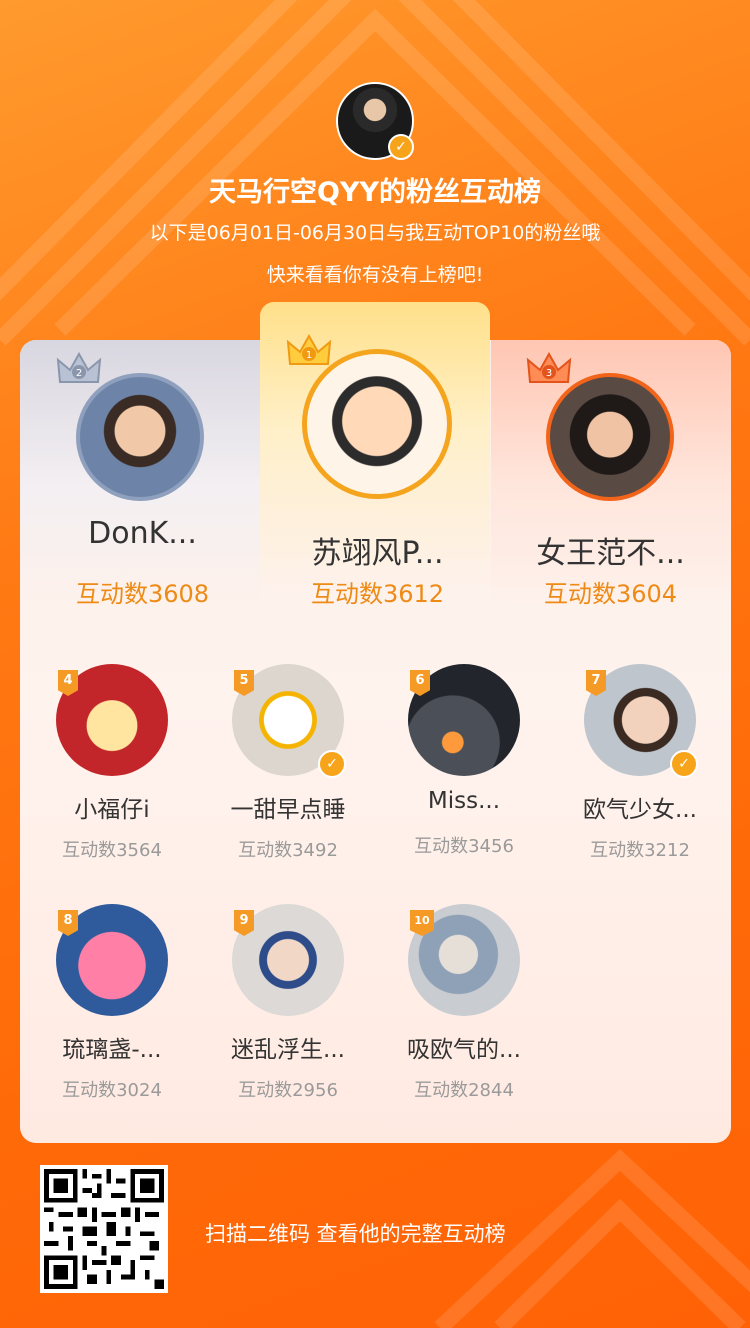  I want to click on fan-count: 互动数3456, so click(464, 846).